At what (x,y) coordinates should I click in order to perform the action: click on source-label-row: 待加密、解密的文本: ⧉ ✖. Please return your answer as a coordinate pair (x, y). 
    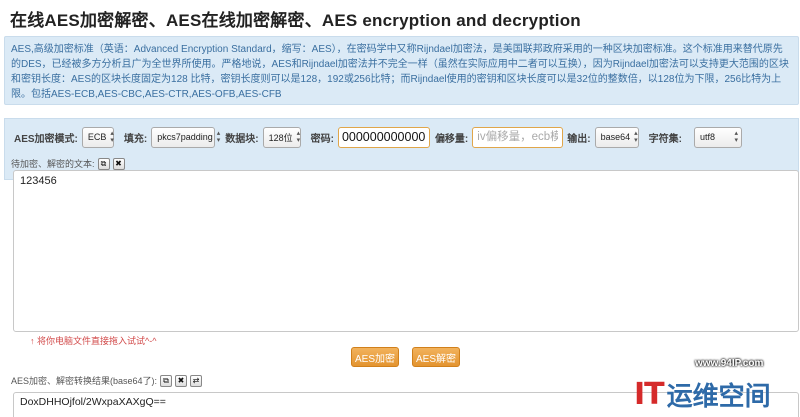
    Looking at the image, I should click on (68, 163).